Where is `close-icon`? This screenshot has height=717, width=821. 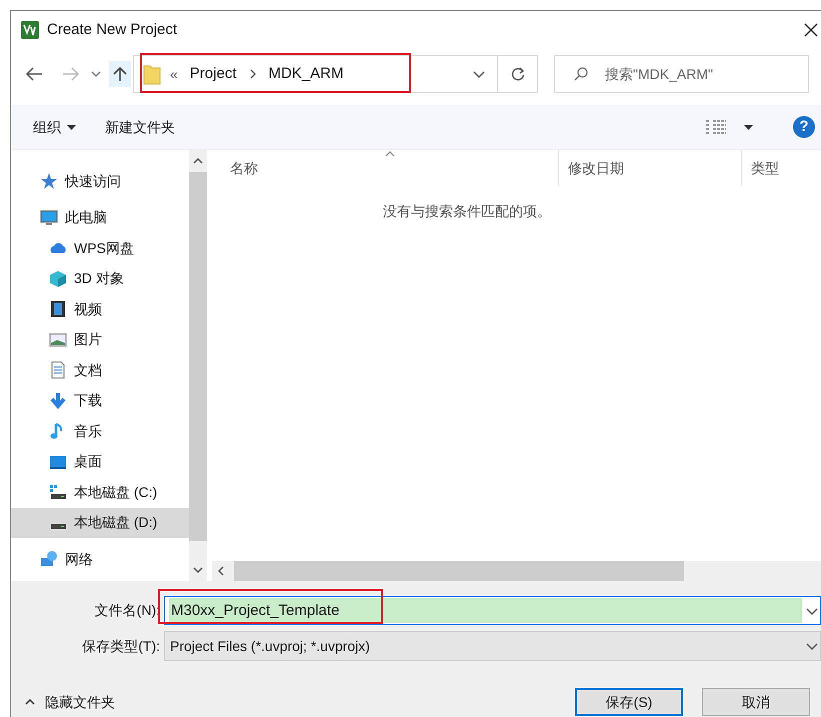 close-icon is located at coordinates (811, 30).